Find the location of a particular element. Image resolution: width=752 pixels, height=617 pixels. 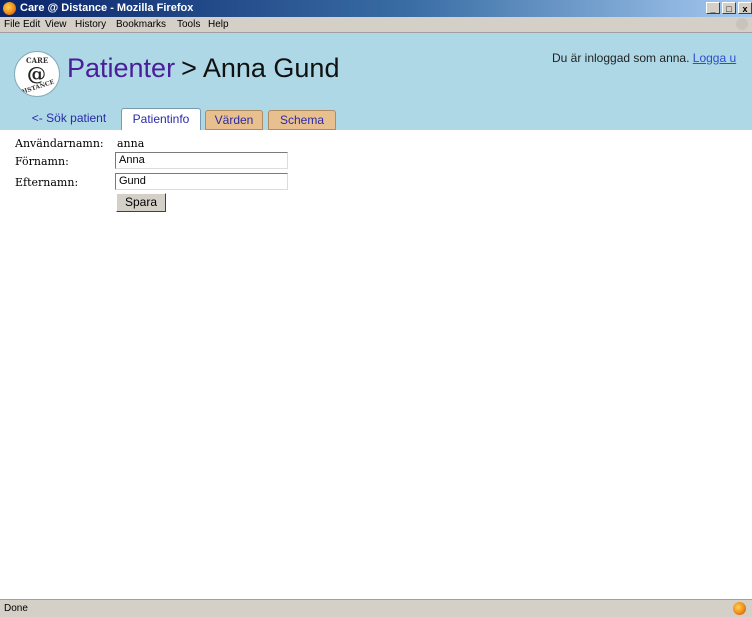

username-value: anna is located at coordinates (131, 143).